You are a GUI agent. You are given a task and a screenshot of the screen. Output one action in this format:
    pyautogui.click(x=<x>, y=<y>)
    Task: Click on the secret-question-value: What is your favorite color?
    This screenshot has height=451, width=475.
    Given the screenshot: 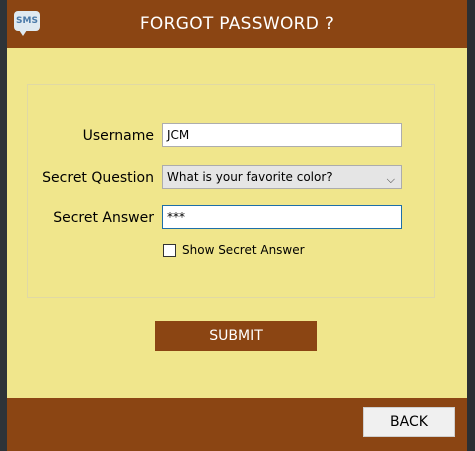 What is the action you would take?
    pyautogui.click(x=250, y=177)
    